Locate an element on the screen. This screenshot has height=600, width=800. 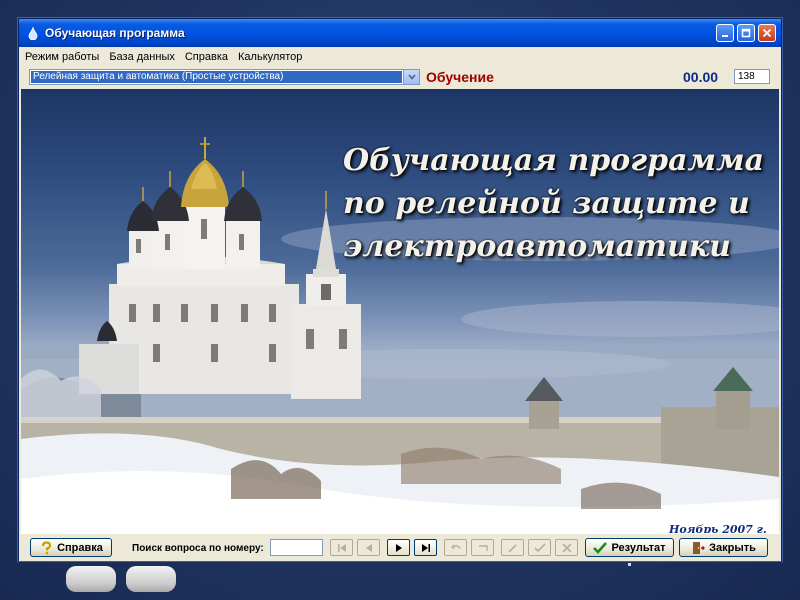
skip-end-icon is located at coordinates (425, 547).